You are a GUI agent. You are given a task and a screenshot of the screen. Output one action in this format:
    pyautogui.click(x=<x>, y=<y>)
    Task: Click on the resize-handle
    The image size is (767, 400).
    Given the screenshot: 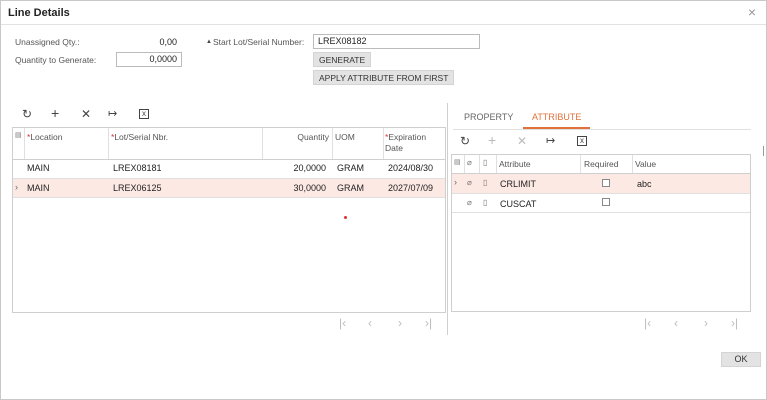 What is the action you would take?
    pyautogui.click(x=764, y=151)
    